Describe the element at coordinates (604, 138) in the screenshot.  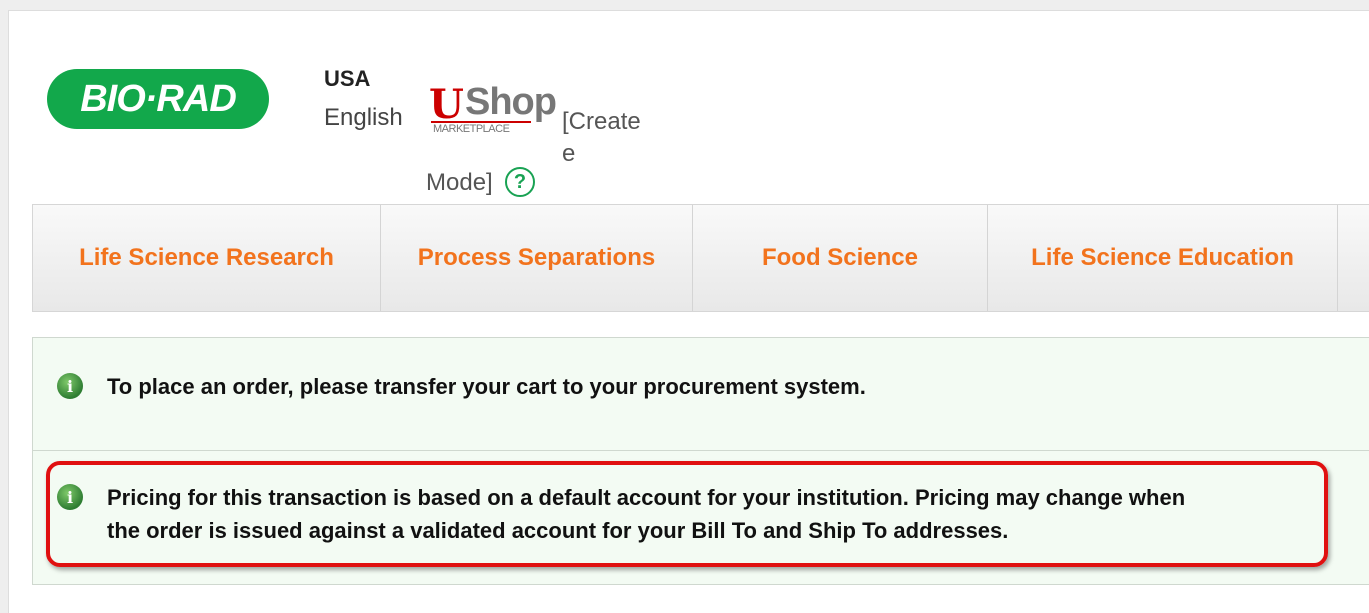
I see `mode-label: [Create e` at that location.